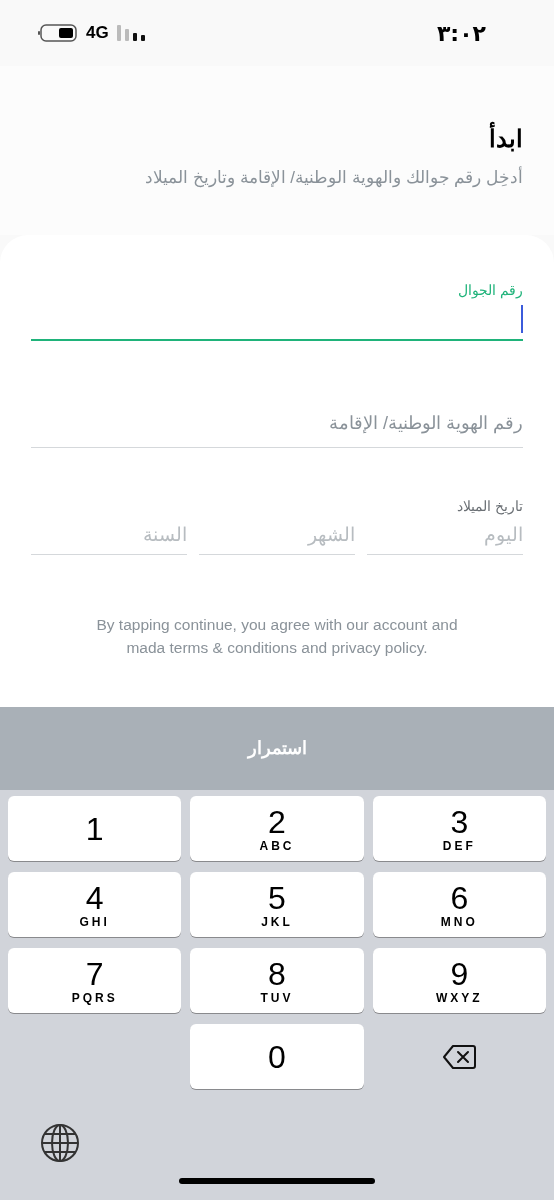  What do you see at coordinates (459, 1056) in the screenshot?
I see `backspace-icon` at bounding box center [459, 1056].